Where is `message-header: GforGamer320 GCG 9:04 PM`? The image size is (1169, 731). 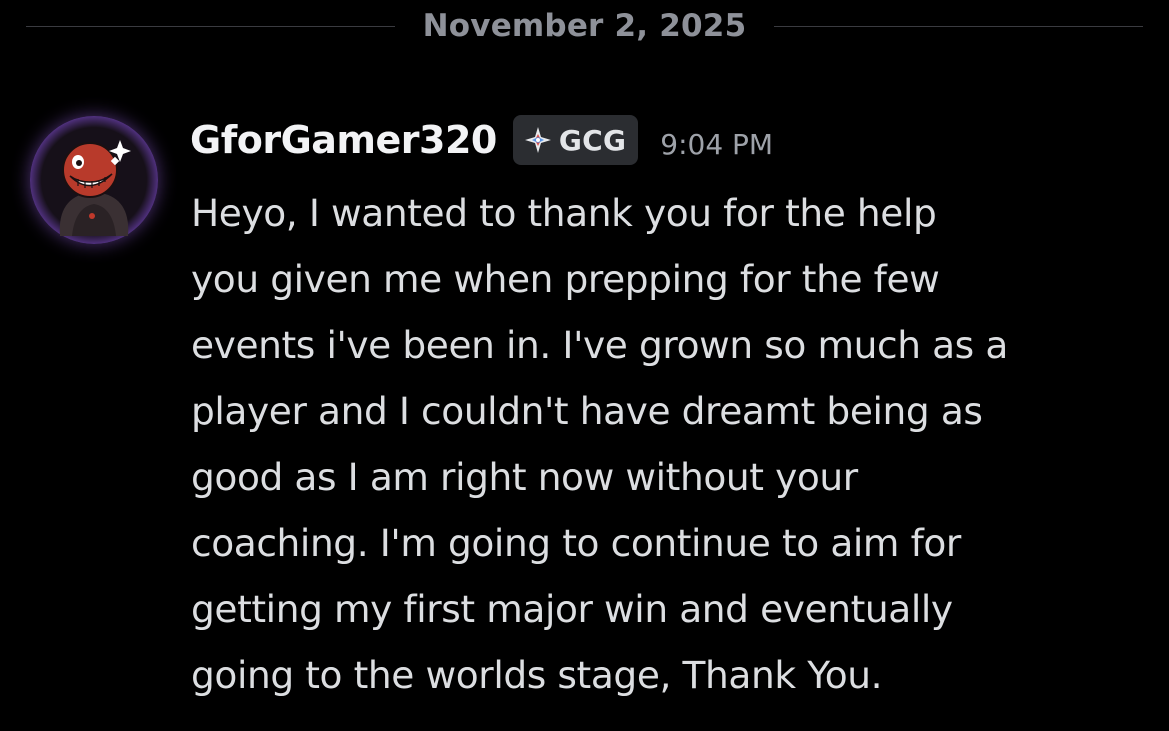
message-header: GforGamer320 GCG 9:04 PM is located at coordinates (481, 140).